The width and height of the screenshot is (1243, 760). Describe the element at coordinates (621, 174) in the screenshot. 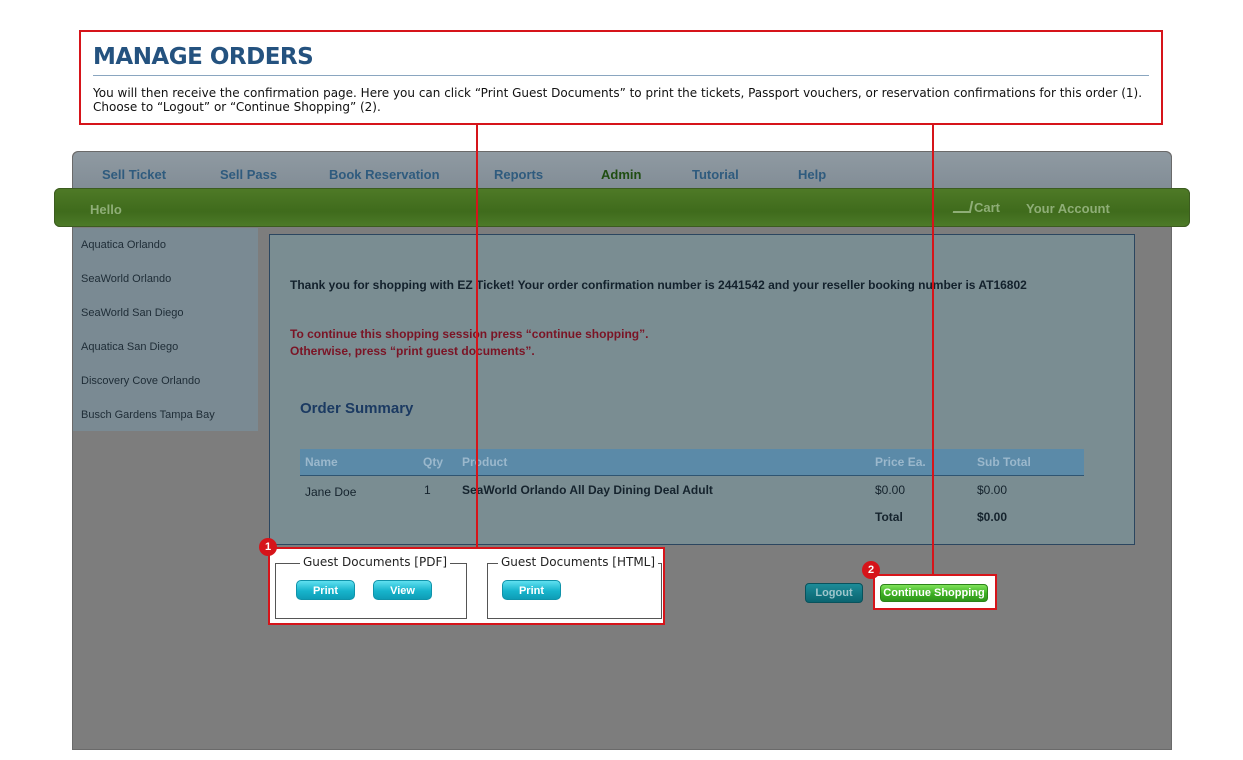

I see `nav-admin: Admin` at that location.